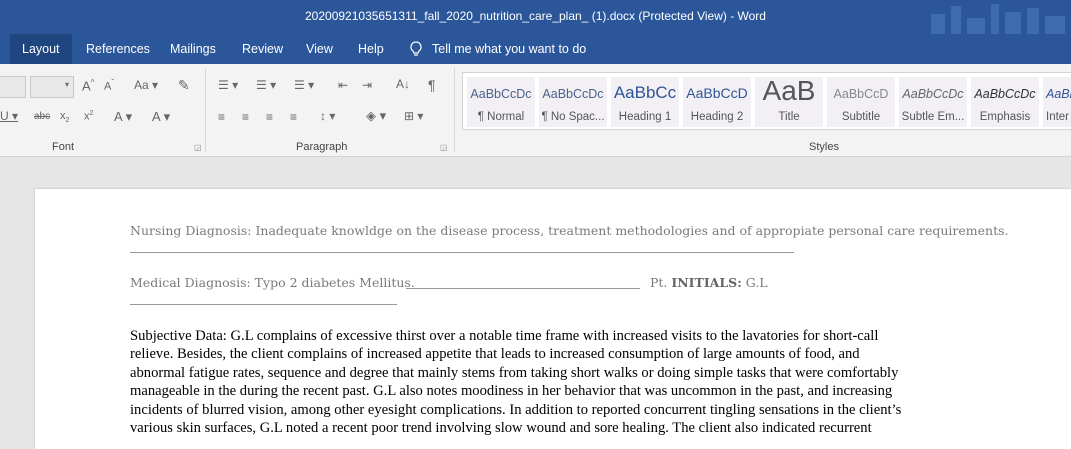  Describe the element at coordinates (444, 147) in the screenshot. I see `paragraph-dialog-launcher-icon: ◲` at that location.